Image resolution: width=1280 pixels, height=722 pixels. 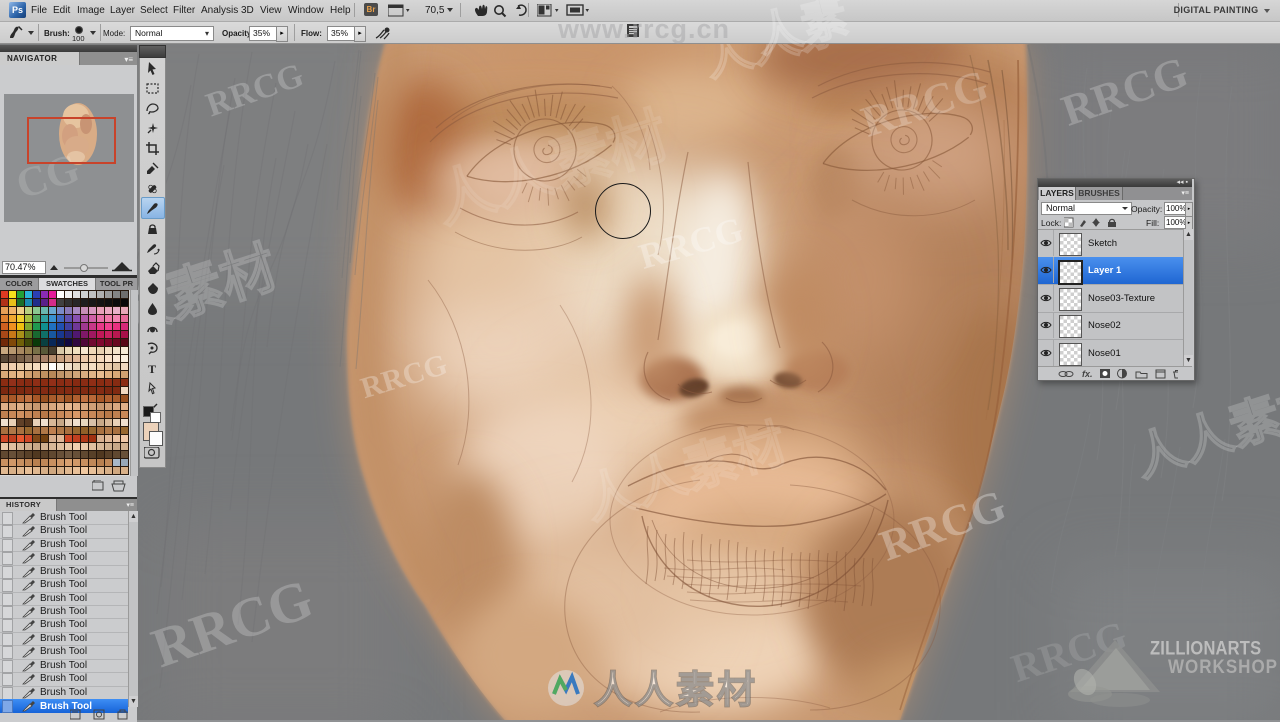 I want to click on svg-text: fx., so click(x=1087, y=374).